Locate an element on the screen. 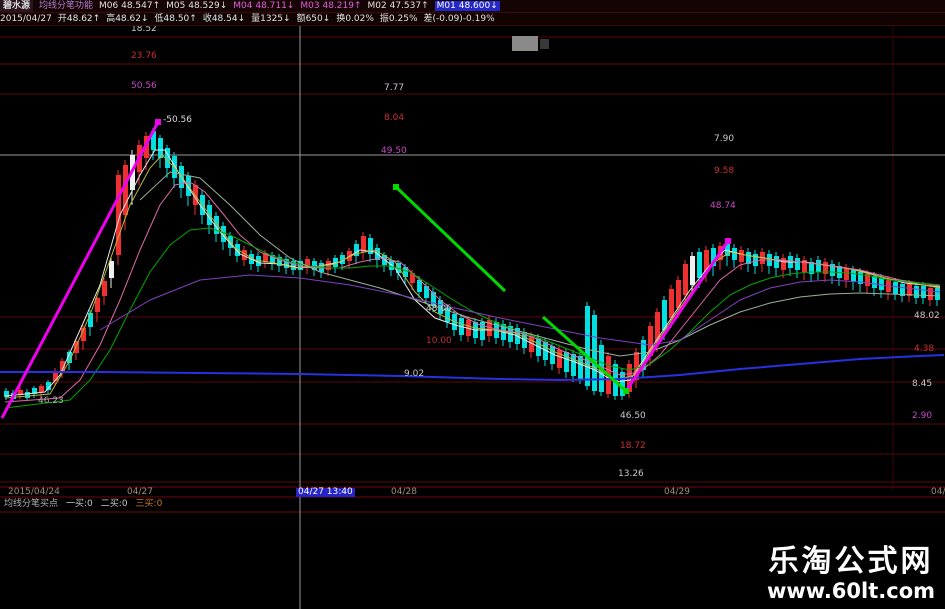 This screenshot has width=945, height=609. ma-value: M03 48.219↑ is located at coordinates (331, 6).